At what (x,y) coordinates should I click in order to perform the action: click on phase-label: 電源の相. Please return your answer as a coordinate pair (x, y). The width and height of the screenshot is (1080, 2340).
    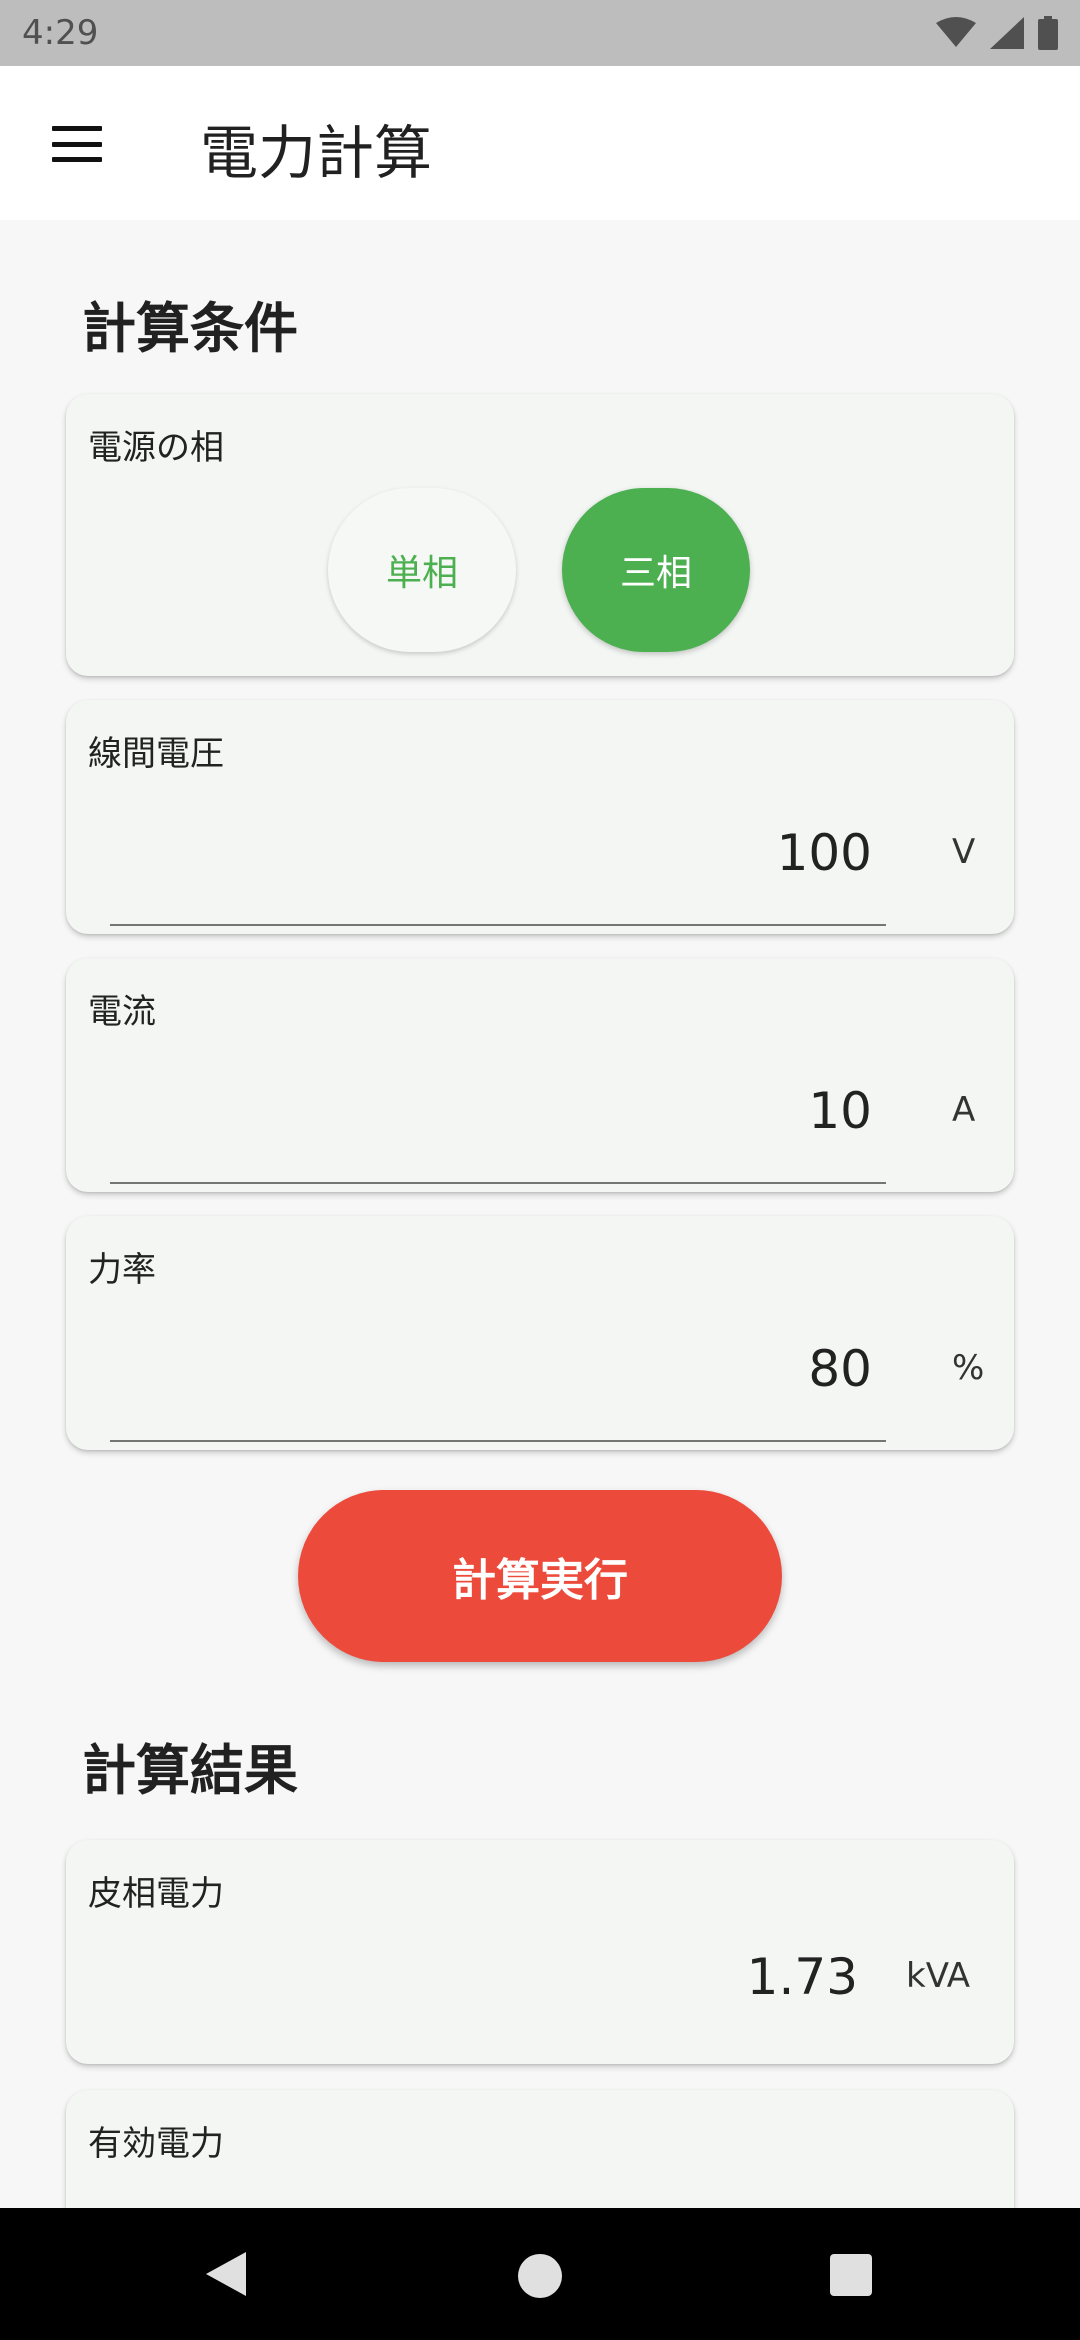
    Looking at the image, I should click on (156, 448).